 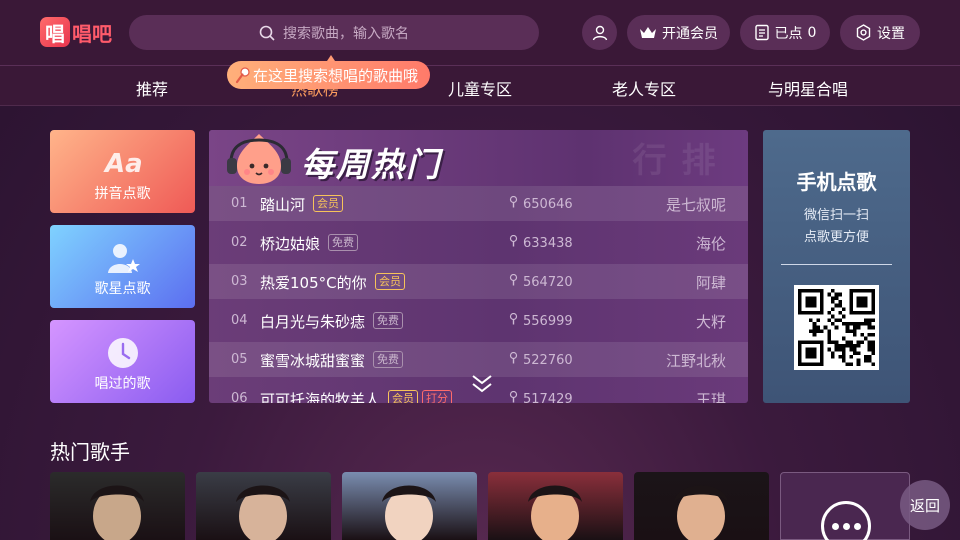 I want to click on clock-icon, so click(x=123, y=355).